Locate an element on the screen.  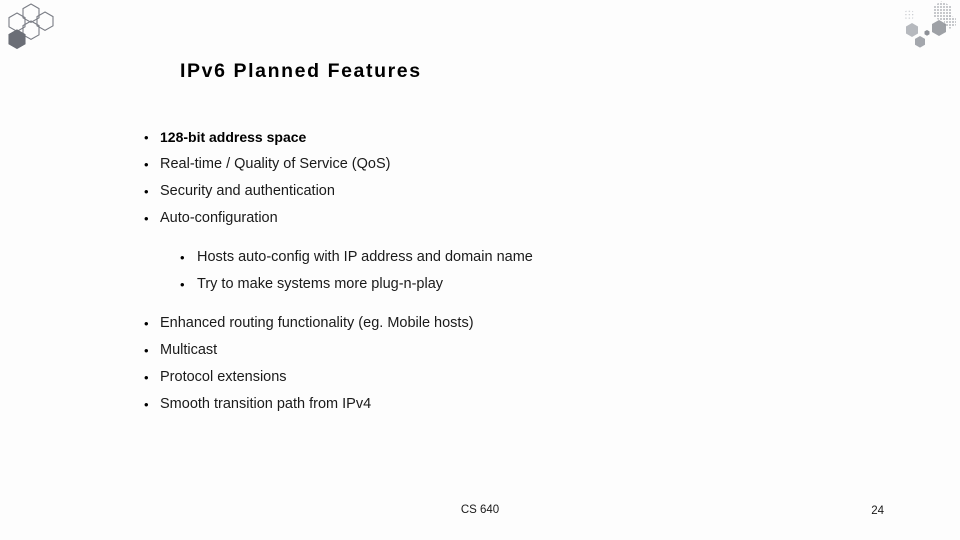
list-item: • Auto-configuration is located at coordinates (480, 218).